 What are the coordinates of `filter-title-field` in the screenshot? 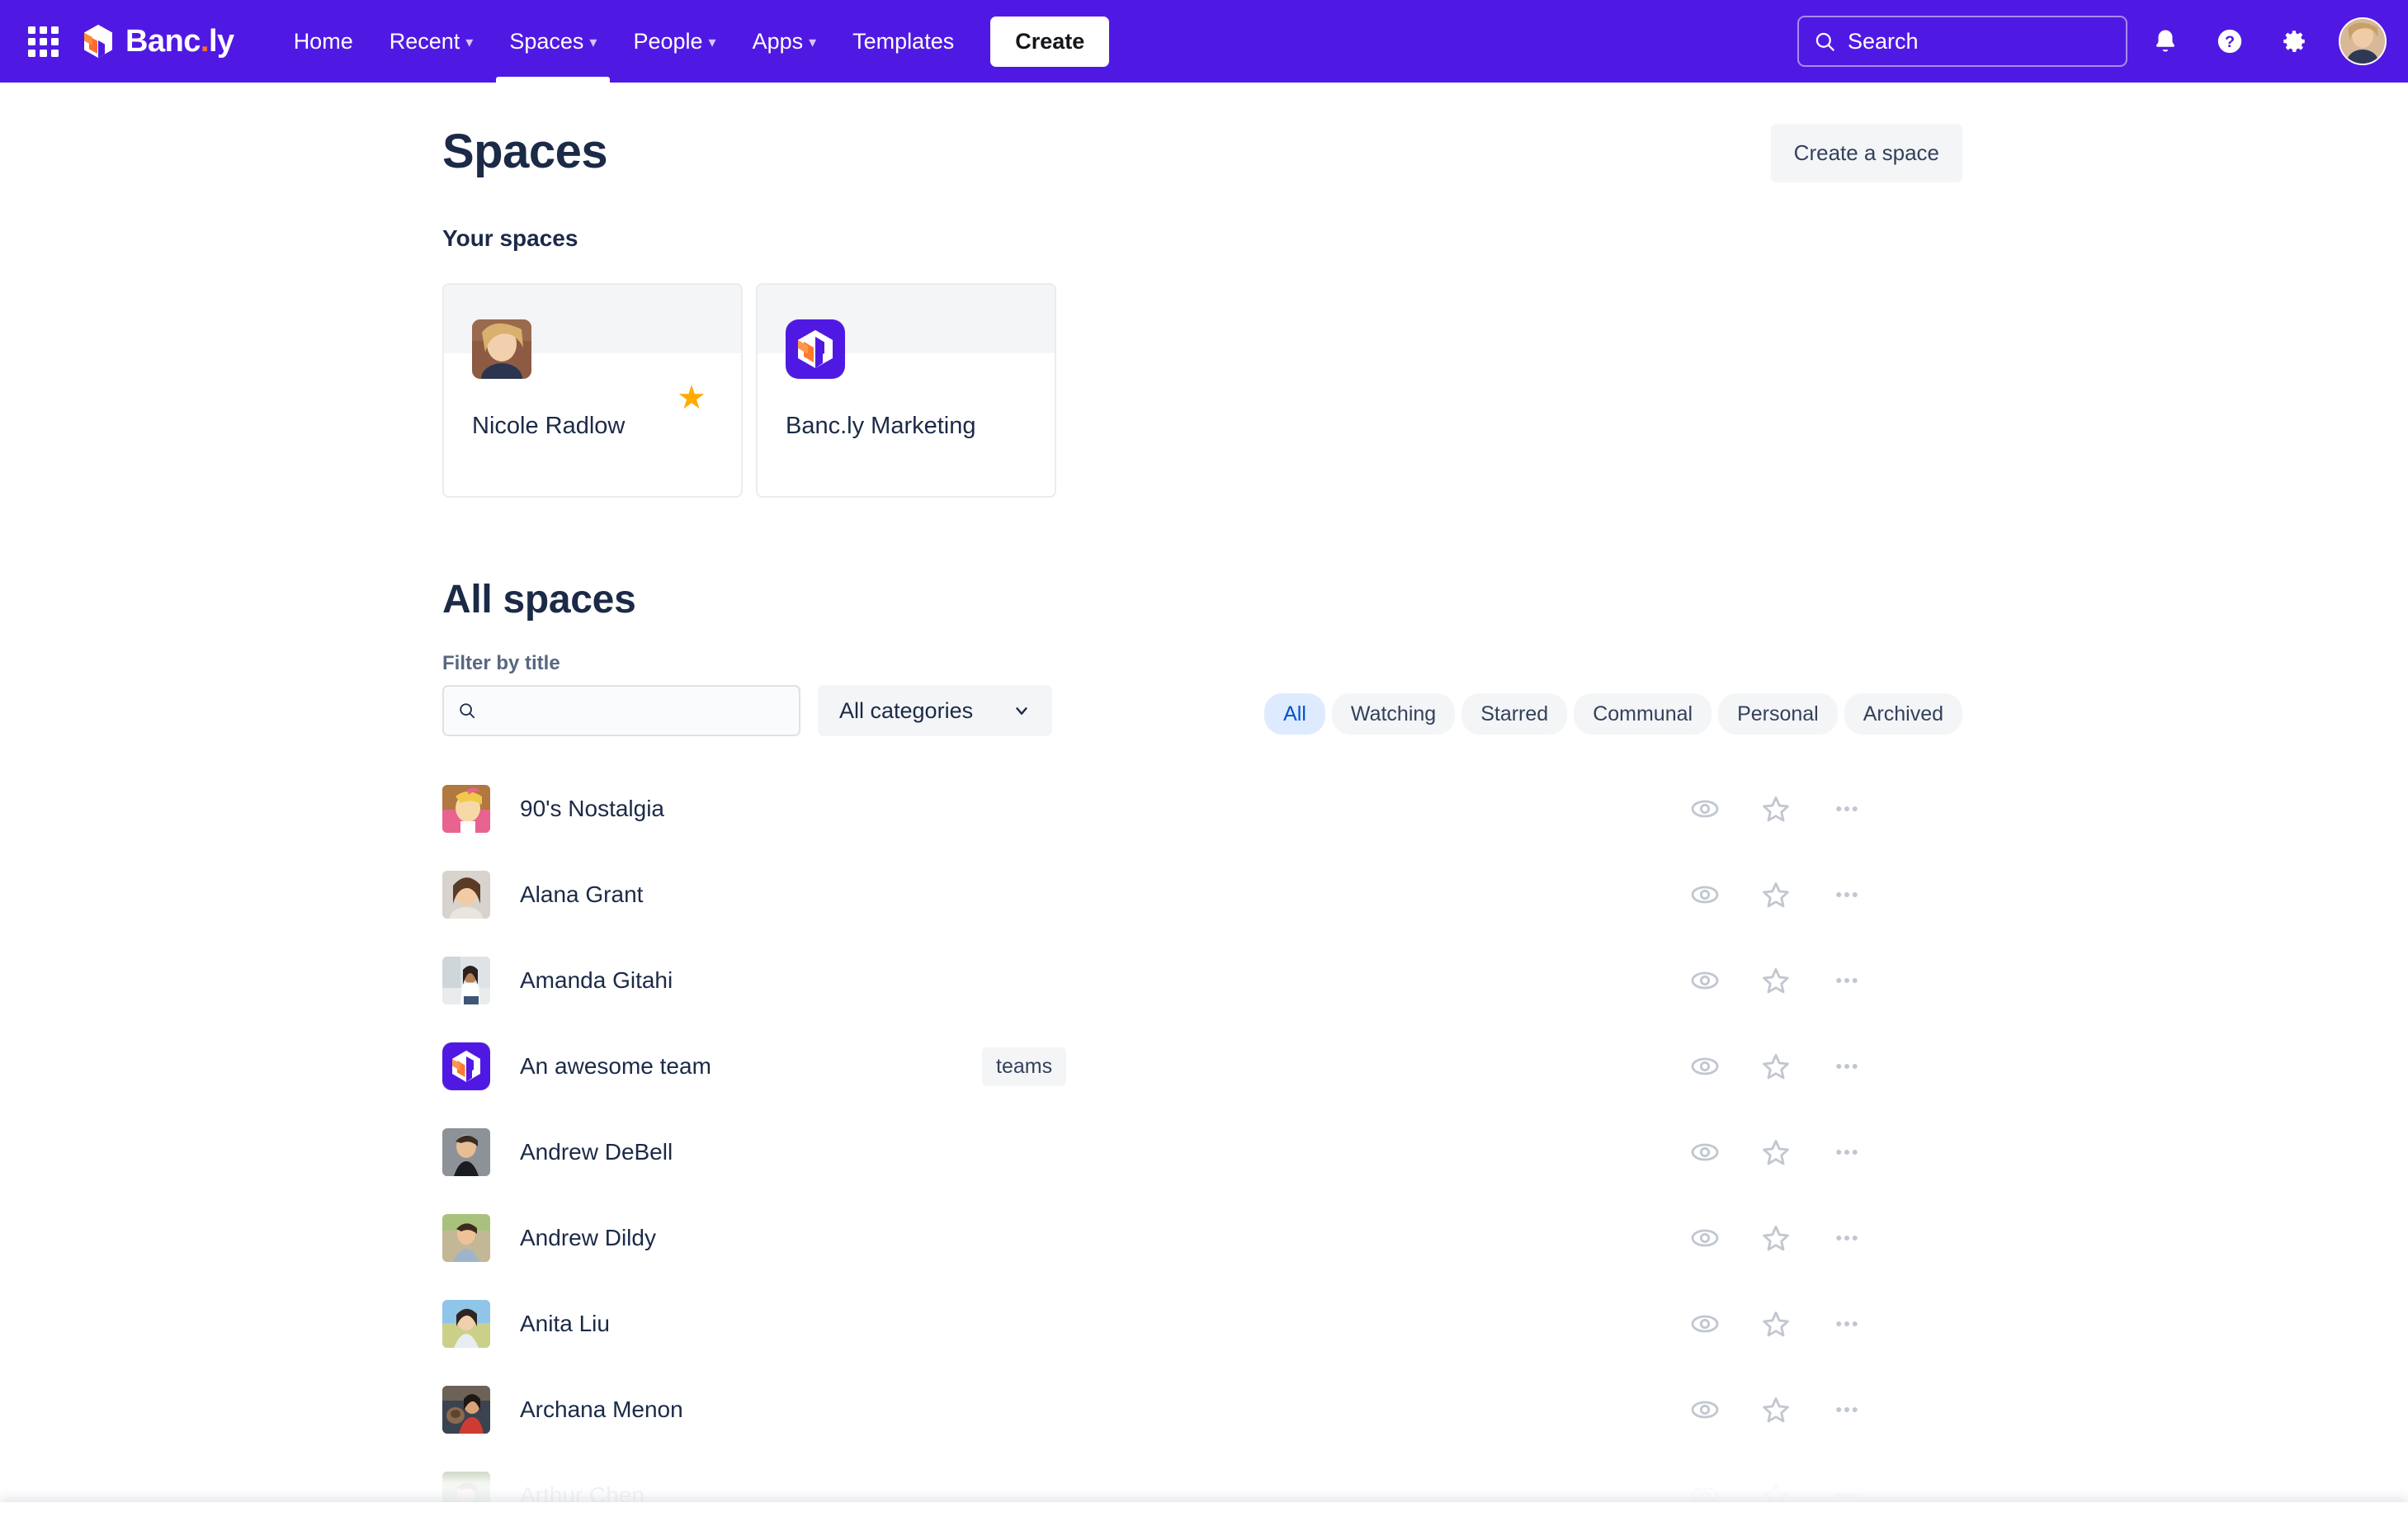 It's located at (635, 710).